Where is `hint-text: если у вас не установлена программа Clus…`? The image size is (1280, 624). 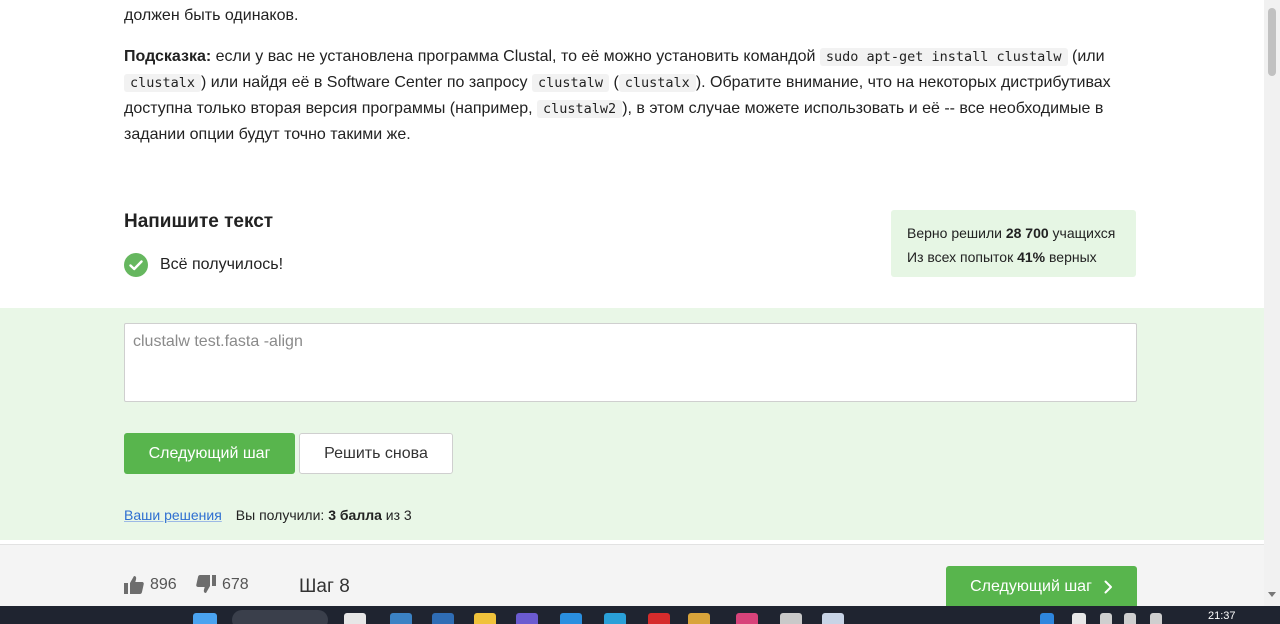 hint-text: если у вас не установлена программа Clus… is located at coordinates (515, 56).